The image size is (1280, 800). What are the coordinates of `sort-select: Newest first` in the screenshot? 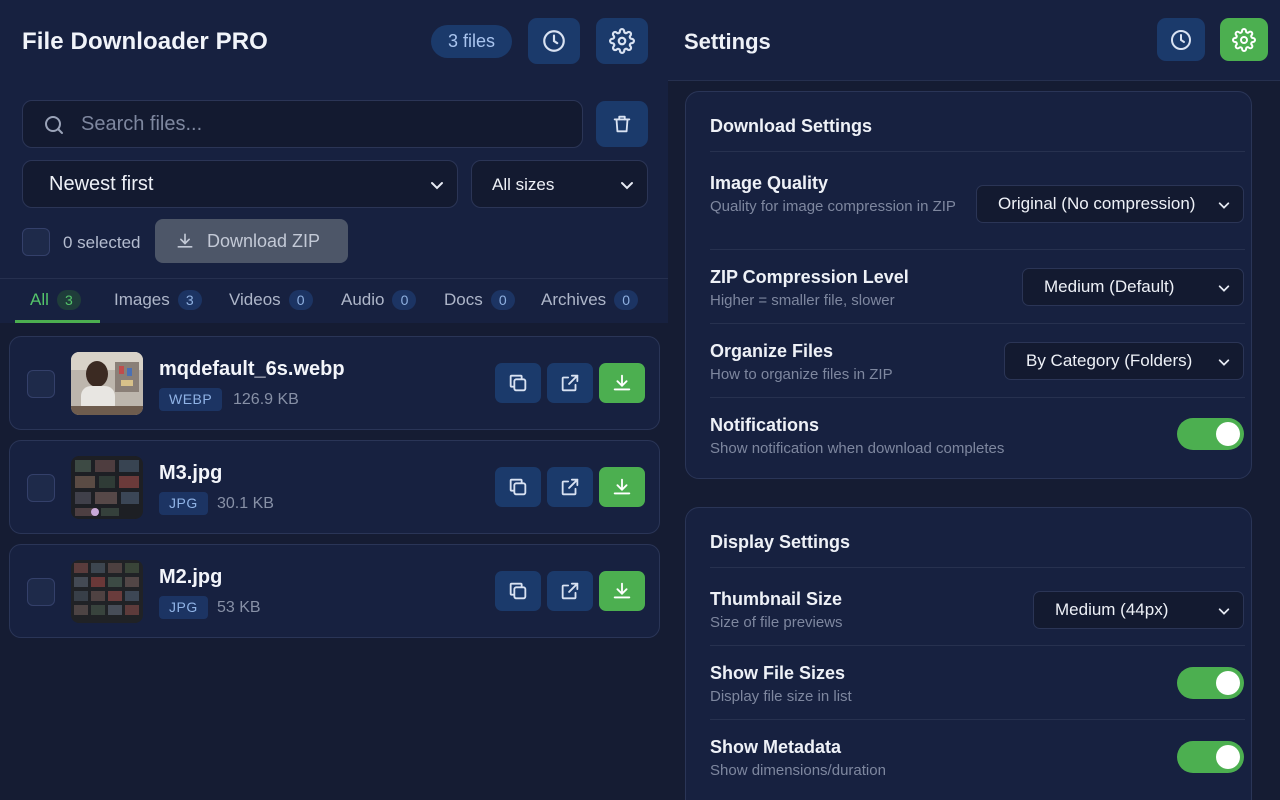 It's located at (240, 184).